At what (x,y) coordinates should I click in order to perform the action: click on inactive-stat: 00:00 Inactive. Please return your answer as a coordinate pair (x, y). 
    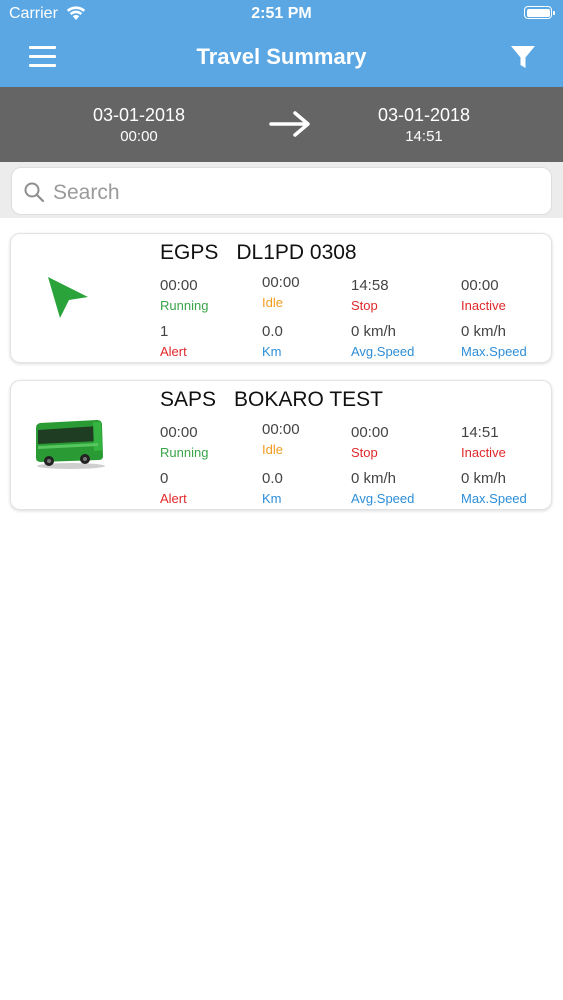
    Looking at the image, I should click on (483, 295).